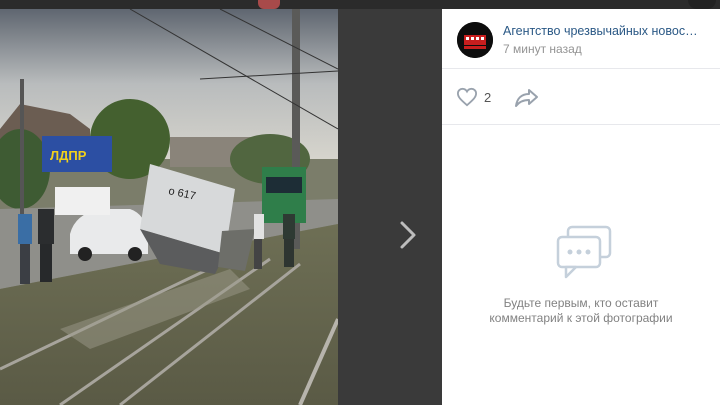 The height and width of the screenshot is (405, 720). What do you see at coordinates (542, 49) in the screenshot?
I see `post-timestamp: 7 минут назад` at bounding box center [542, 49].